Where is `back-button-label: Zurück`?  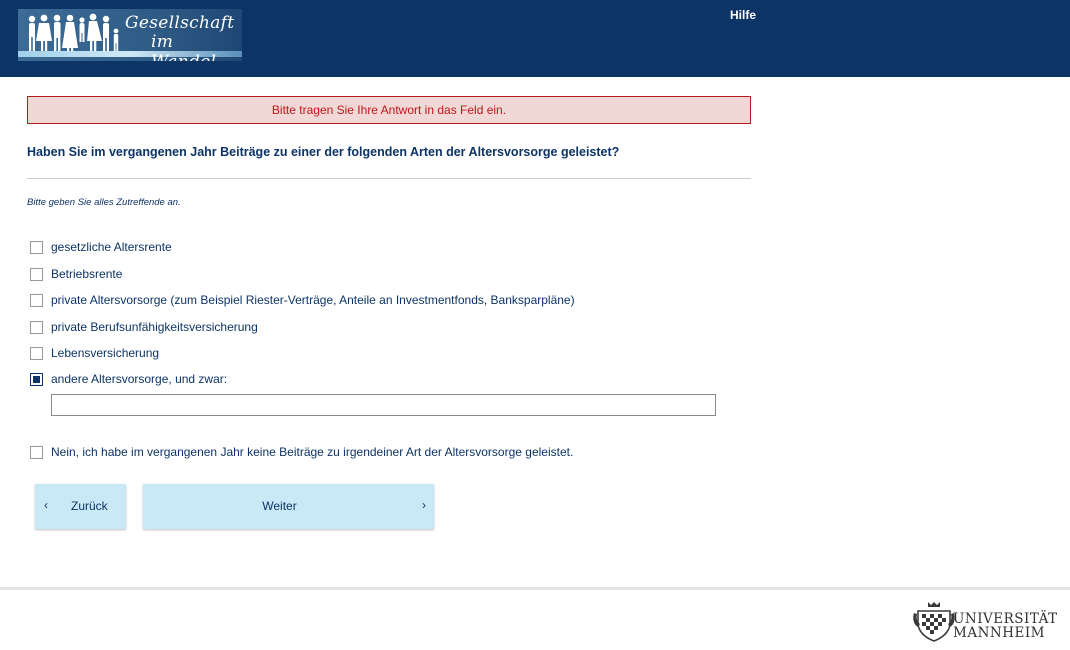 back-button-label: Zurück is located at coordinates (89, 506).